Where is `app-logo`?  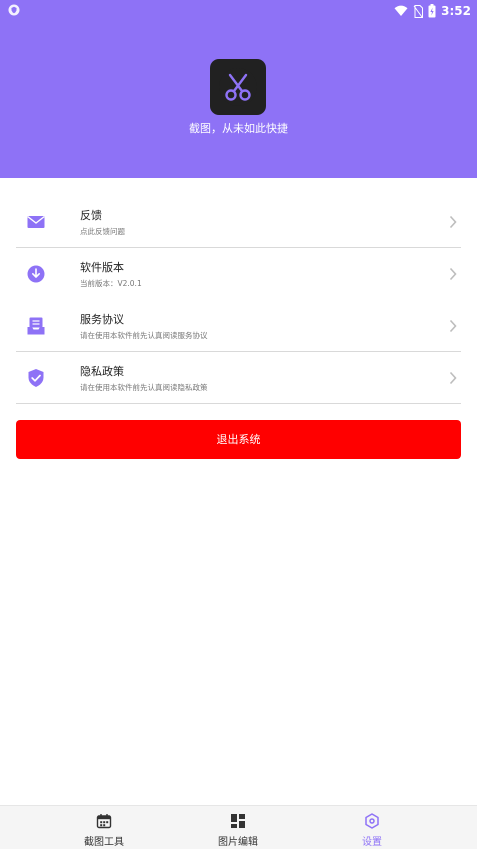 app-logo is located at coordinates (238, 87).